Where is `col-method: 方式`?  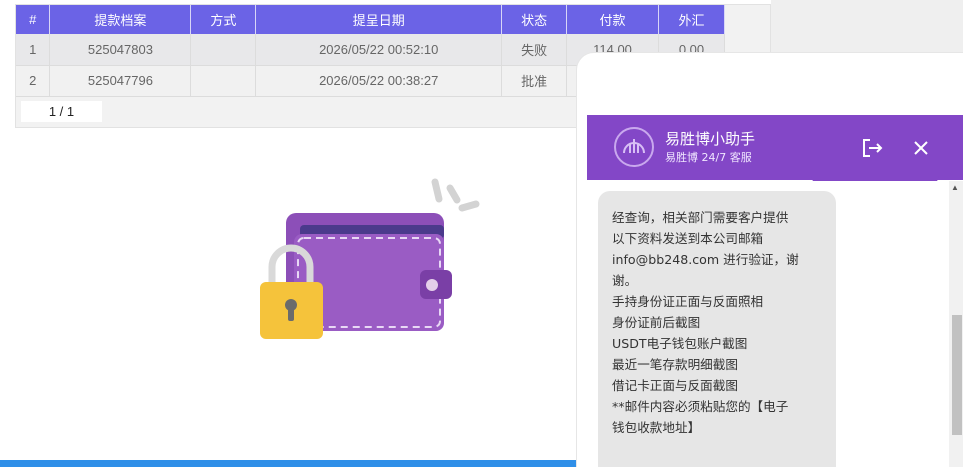
col-method: 方式 is located at coordinates (223, 19).